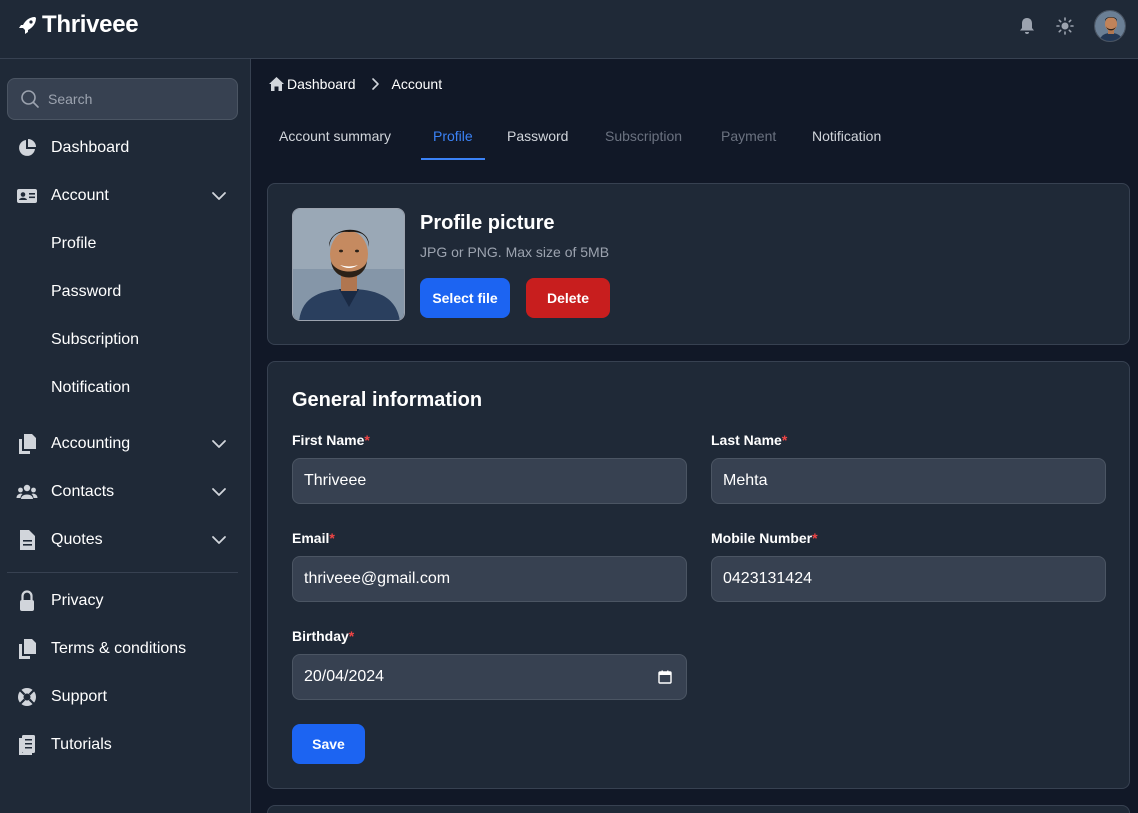 The image size is (1138, 813). What do you see at coordinates (328, 440) in the screenshot?
I see `first-name-label-text: First Name` at bounding box center [328, 440].